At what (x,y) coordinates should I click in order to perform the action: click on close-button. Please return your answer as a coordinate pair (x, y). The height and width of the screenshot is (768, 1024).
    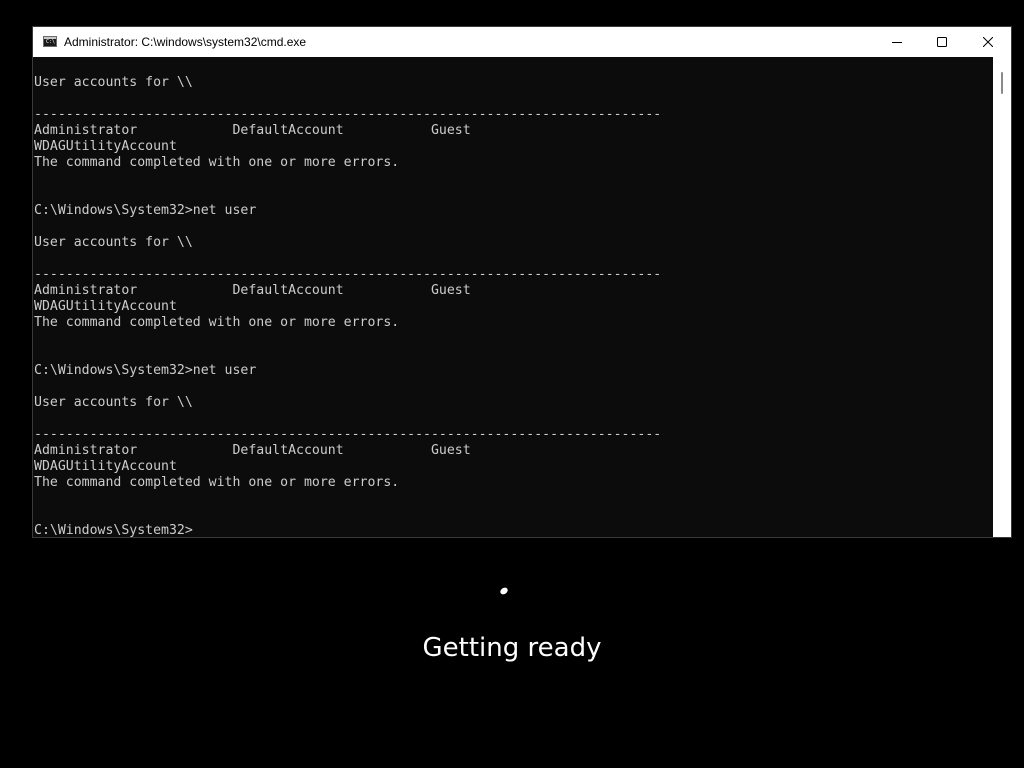
    Looking at the image, I should click on (988, 42).